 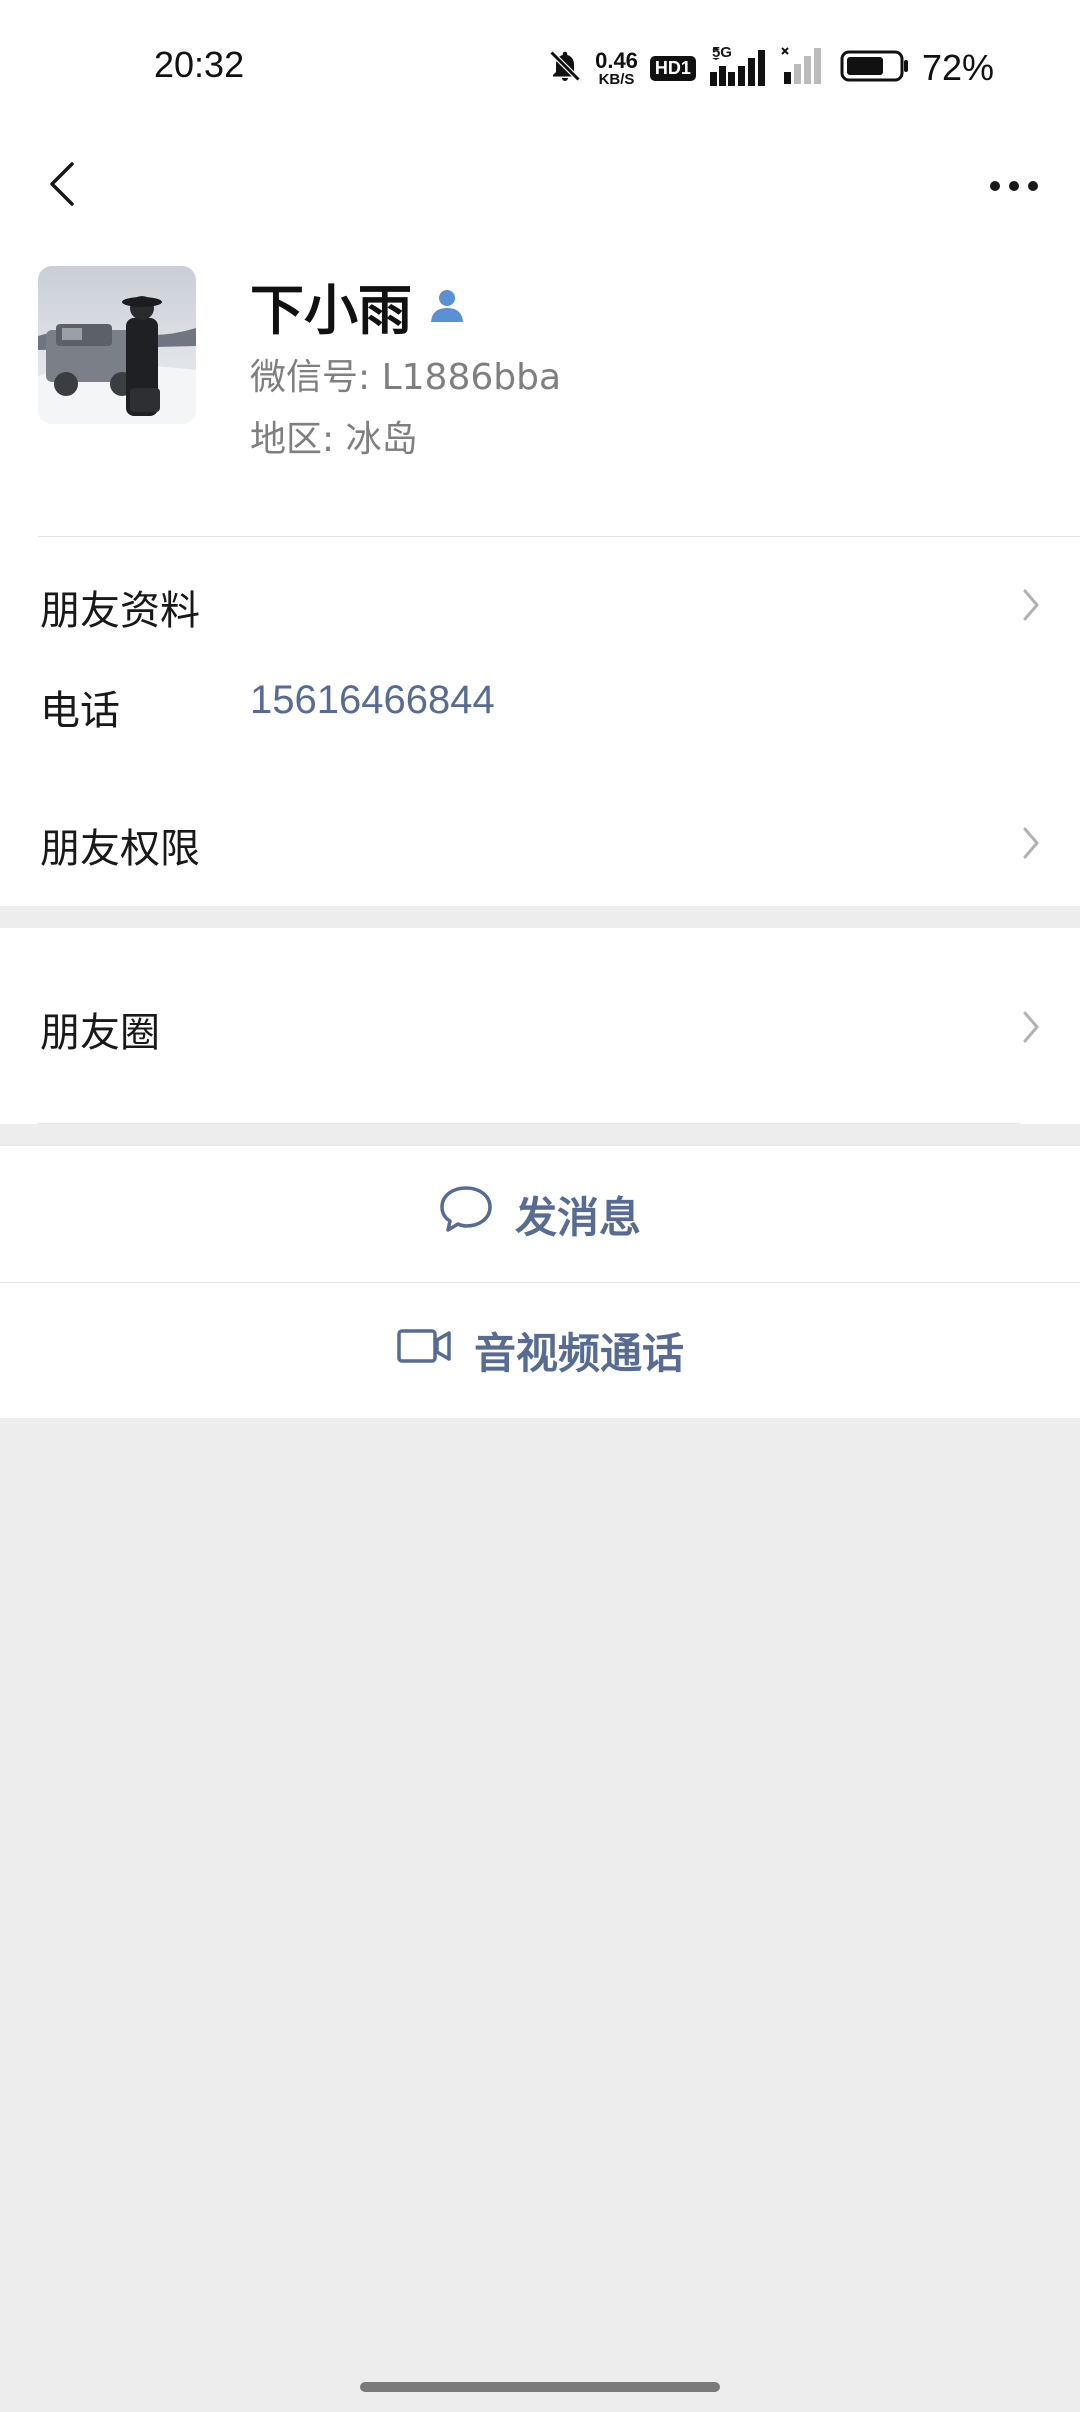 I want to click on network-speed: 0.46 KB/S, so click(x=616, y=67).